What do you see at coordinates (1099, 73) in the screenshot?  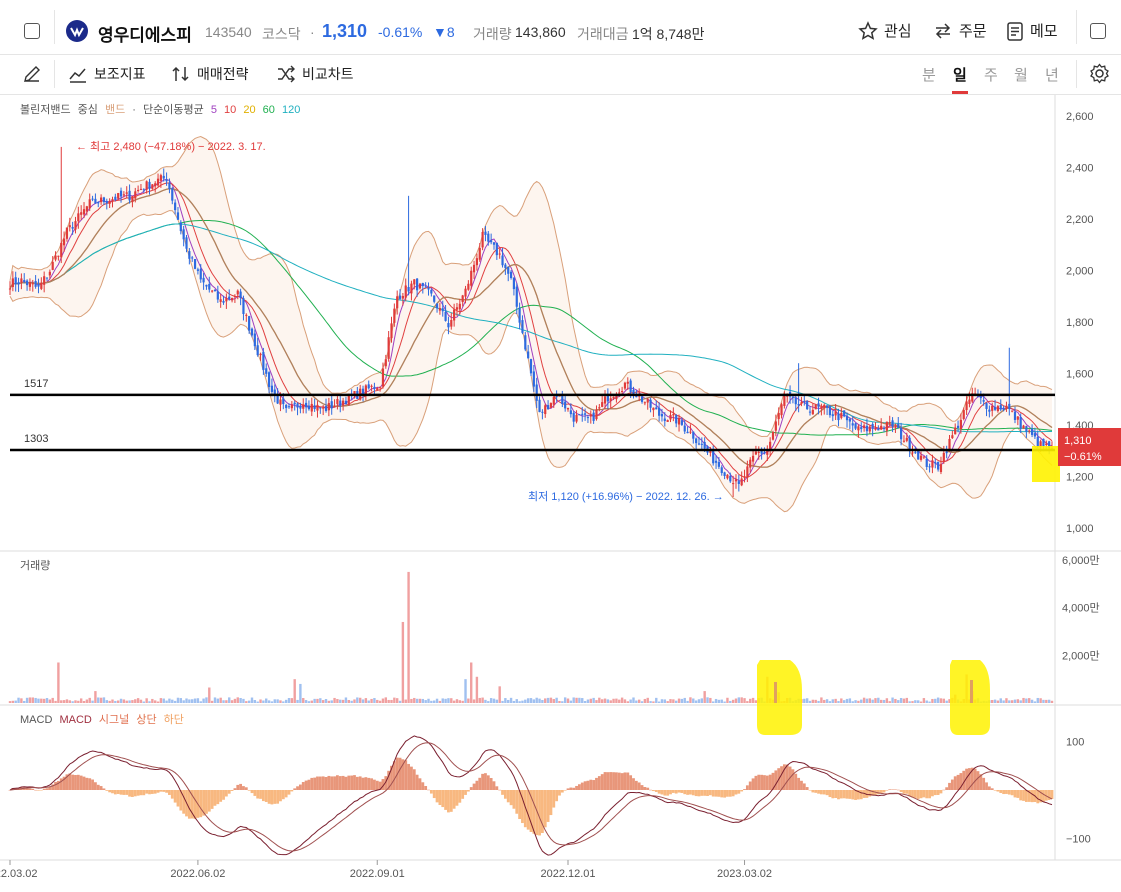 I see `settings-gear-icon` at bounding box center [1099, 73].